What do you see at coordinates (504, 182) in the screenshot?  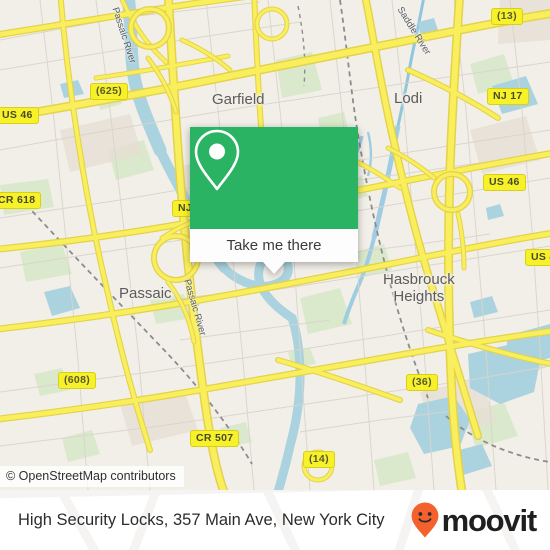 I see `road-shield-us-46-east: US 46` at bounding box center [504, 182].